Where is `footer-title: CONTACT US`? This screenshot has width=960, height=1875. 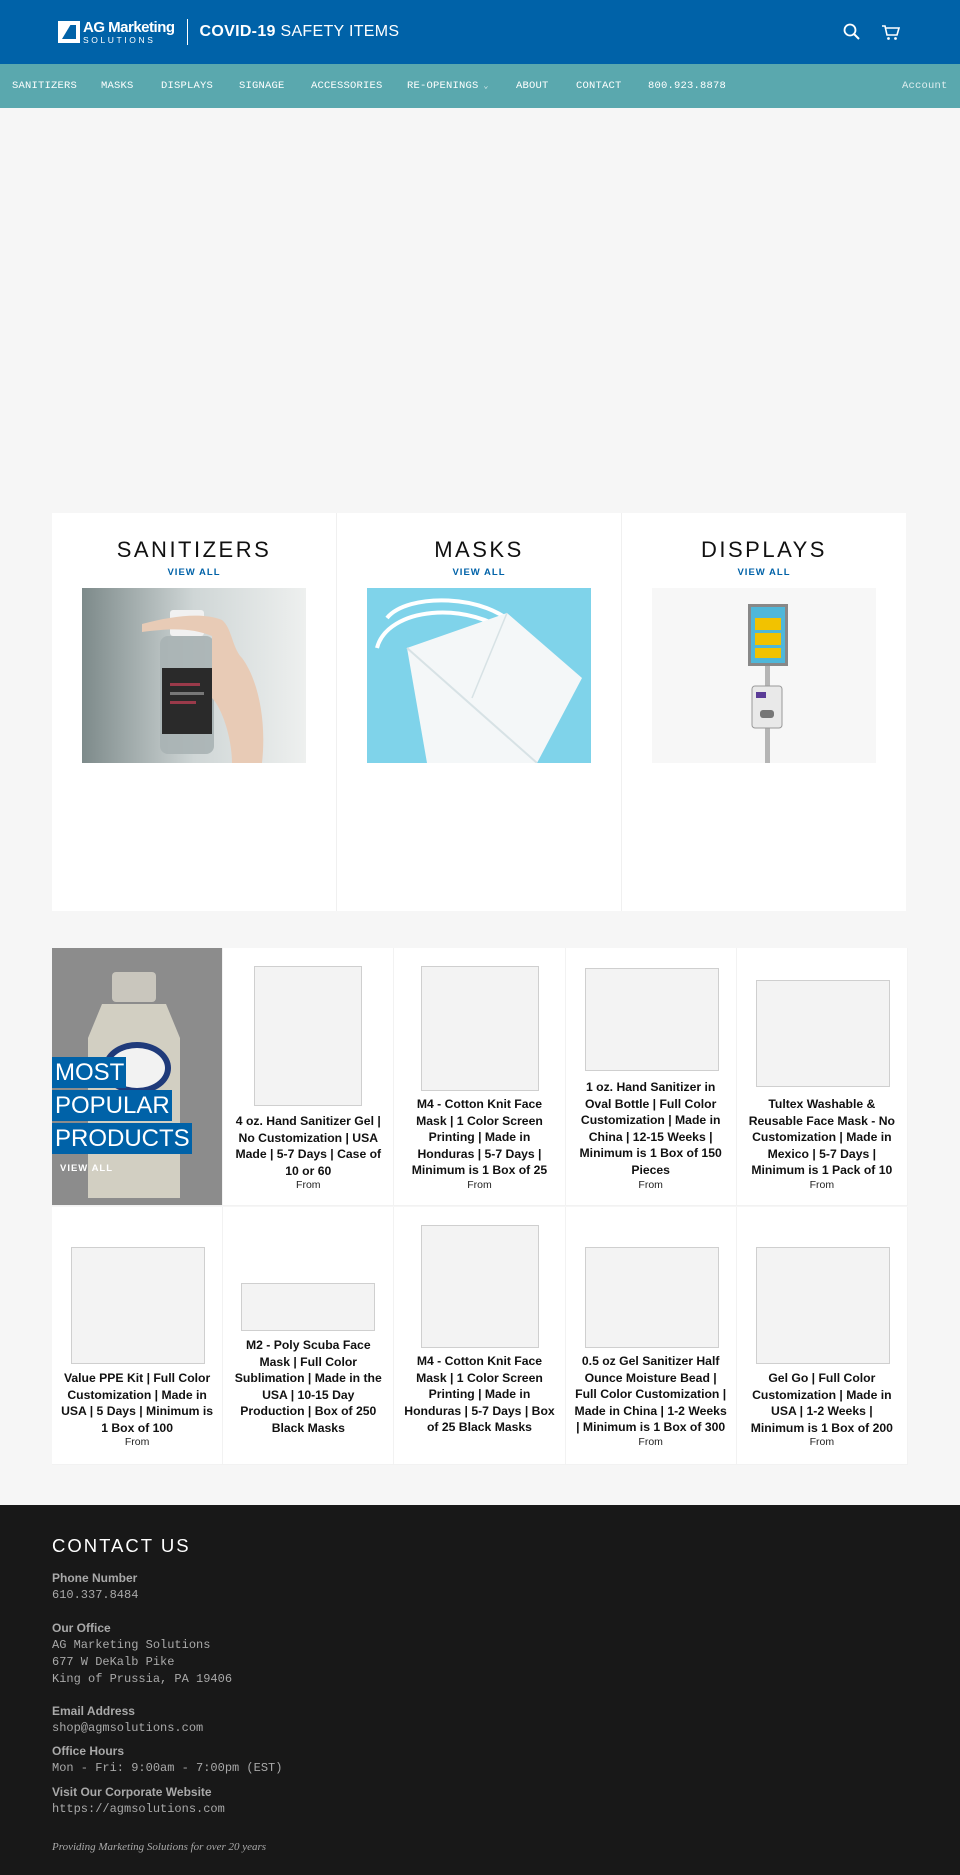 footer-title: CONTACT US is located at coordinates (121, 1545).